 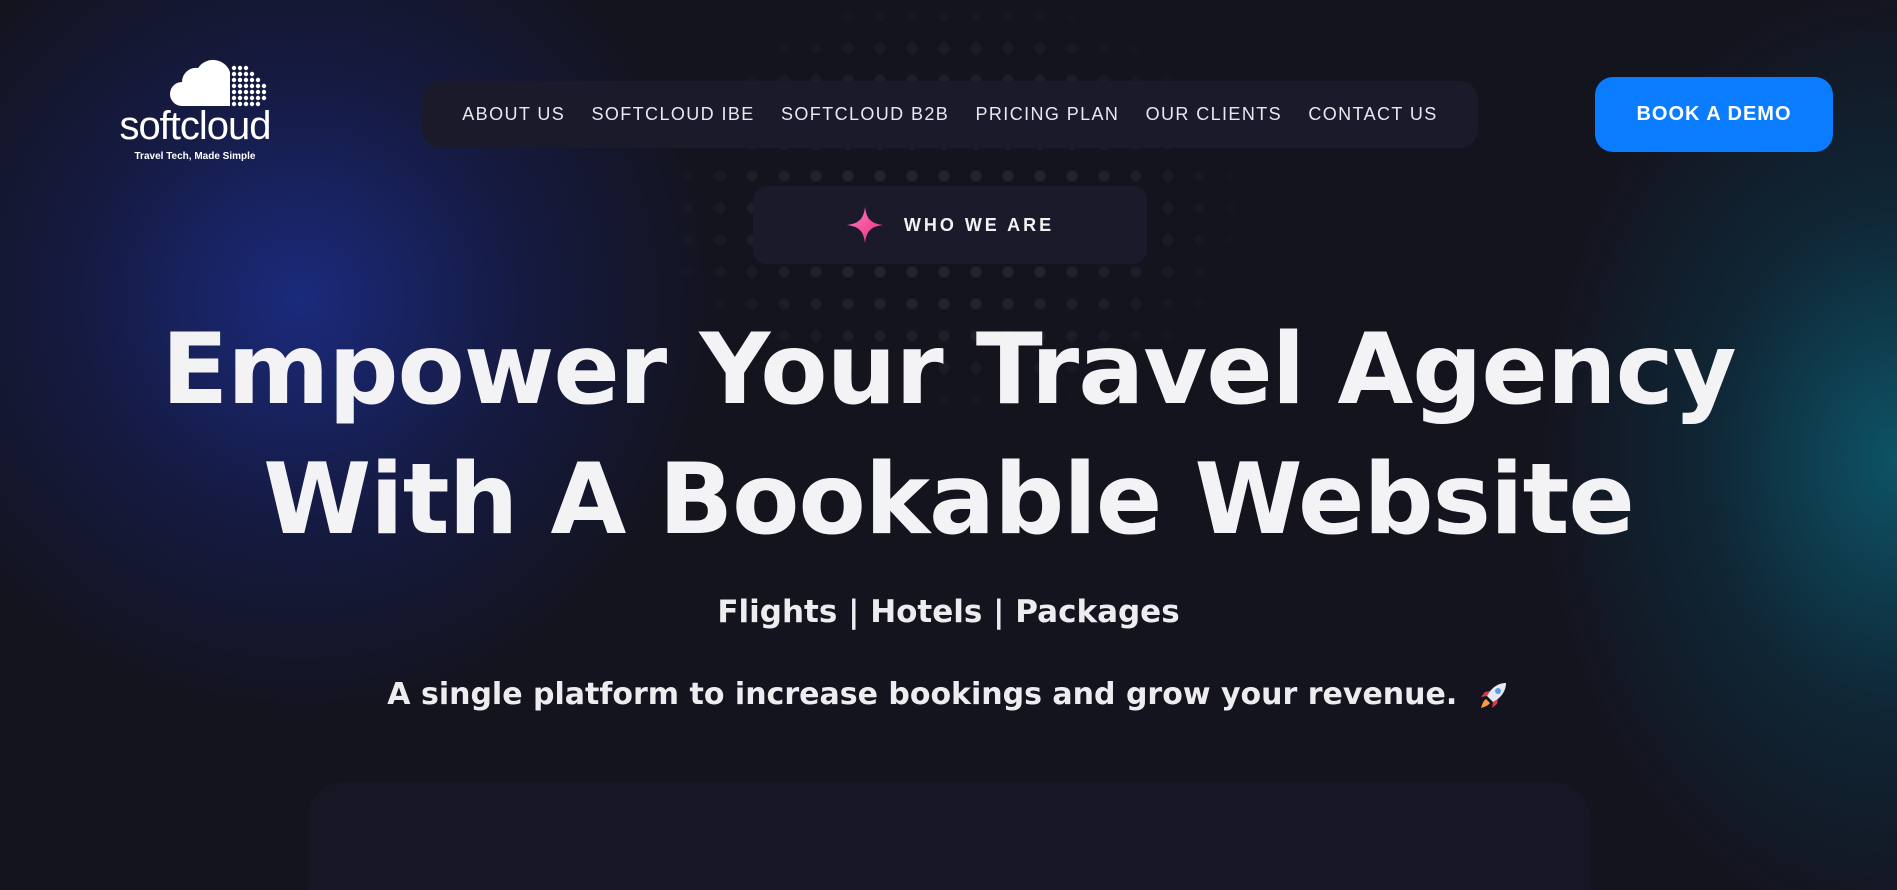 I want to click on hero-title-line-2: With A Bookable Website, so click(x=949, y=500).